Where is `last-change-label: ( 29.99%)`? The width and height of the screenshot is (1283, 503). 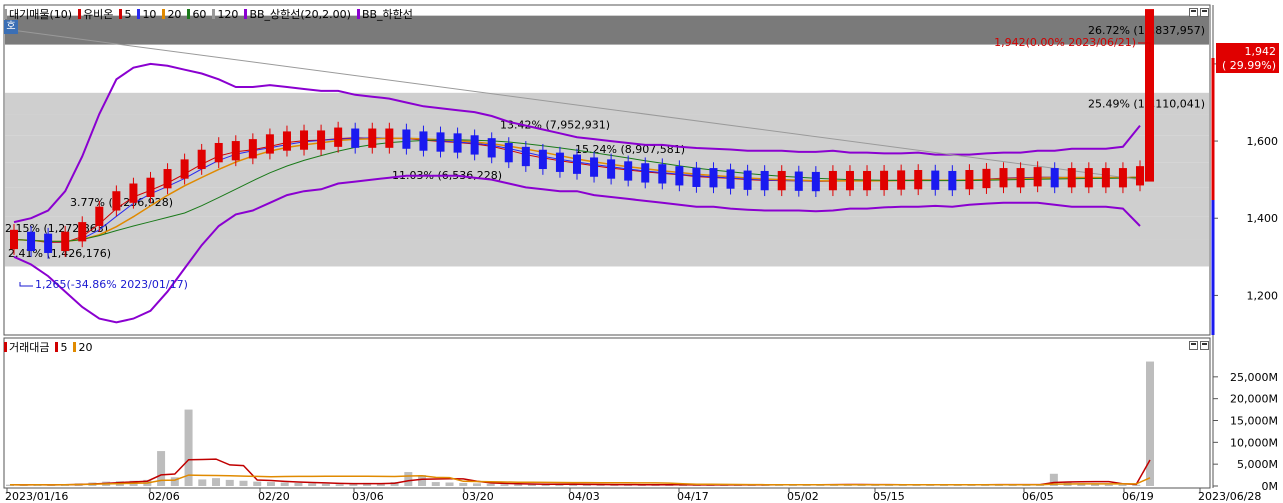 last-change-label: ( 29.99%) is located at coordinates (1249, 65).